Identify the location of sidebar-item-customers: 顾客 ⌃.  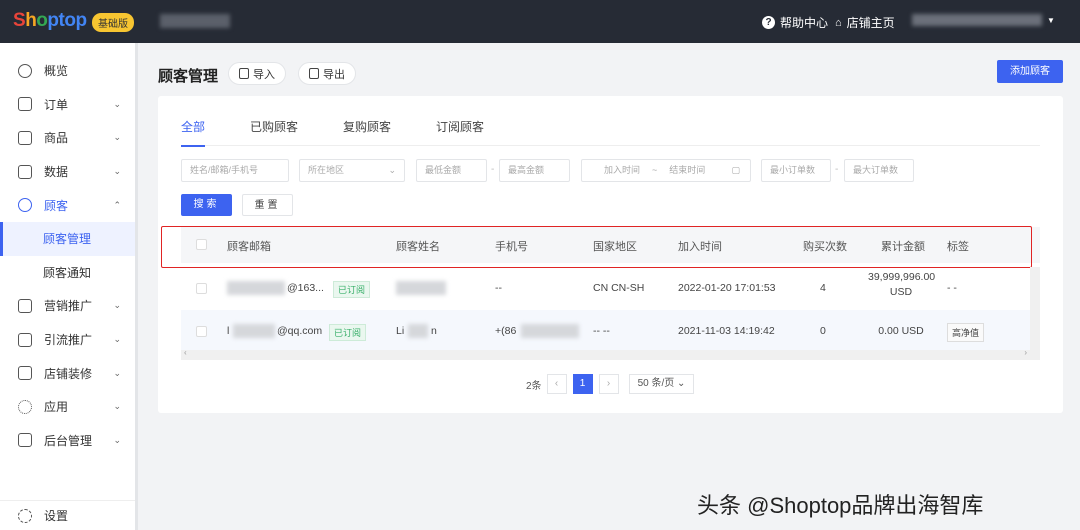
(67, 205).